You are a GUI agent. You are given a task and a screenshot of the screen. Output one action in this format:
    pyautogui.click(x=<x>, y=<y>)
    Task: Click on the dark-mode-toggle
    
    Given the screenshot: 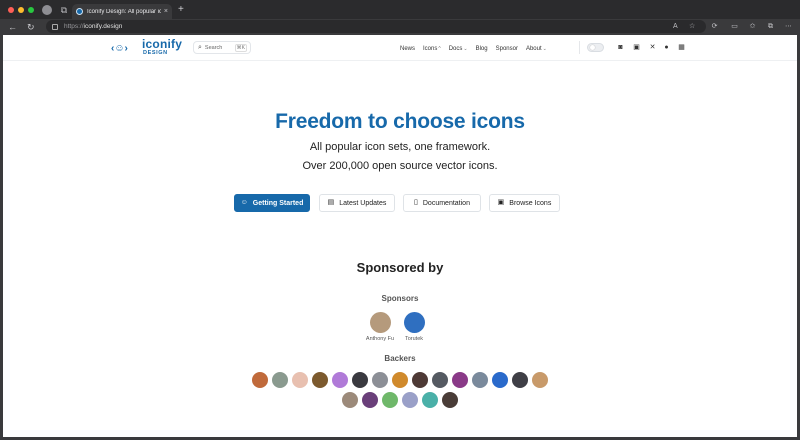 What is the action you would take?
    pyautogui.click(x=595, y=47)
    